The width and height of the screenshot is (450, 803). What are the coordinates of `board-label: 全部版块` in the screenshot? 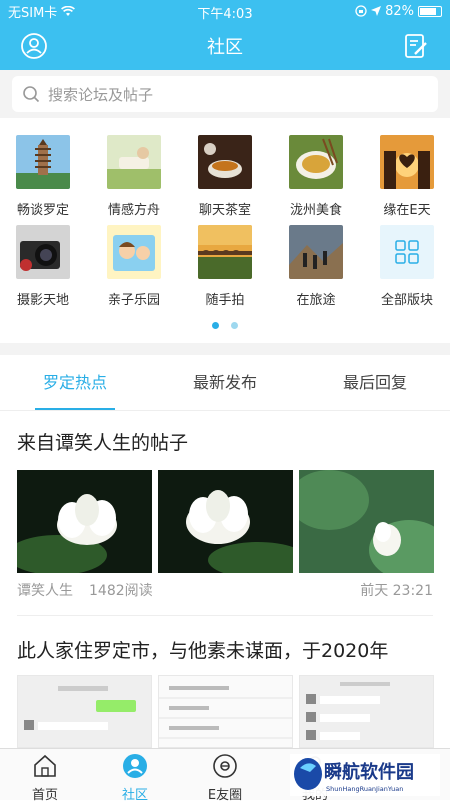 It's located at (406, 300).